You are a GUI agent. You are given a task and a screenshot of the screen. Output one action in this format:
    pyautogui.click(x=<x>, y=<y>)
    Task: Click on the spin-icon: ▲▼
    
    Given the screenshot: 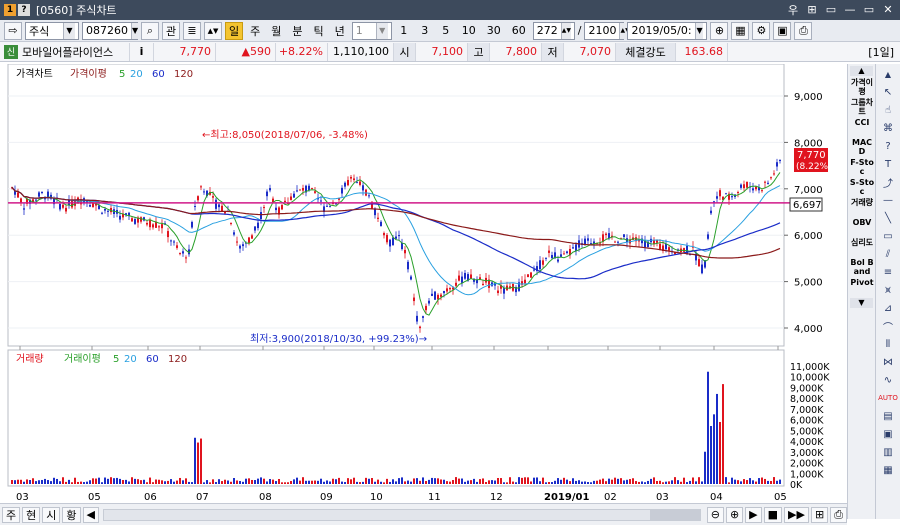 What is the action you would take?
    pyautogui.click(x=213, y=30)
    